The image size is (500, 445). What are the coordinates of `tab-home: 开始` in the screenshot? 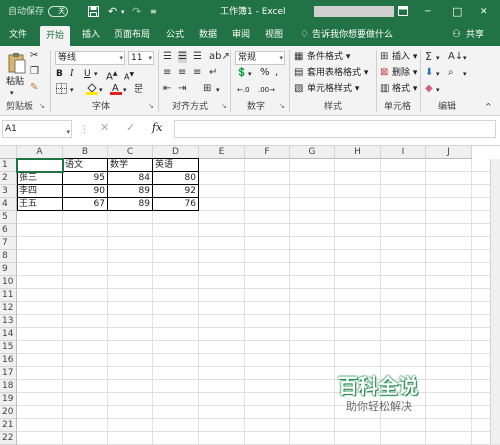 It's located at (55, 36).